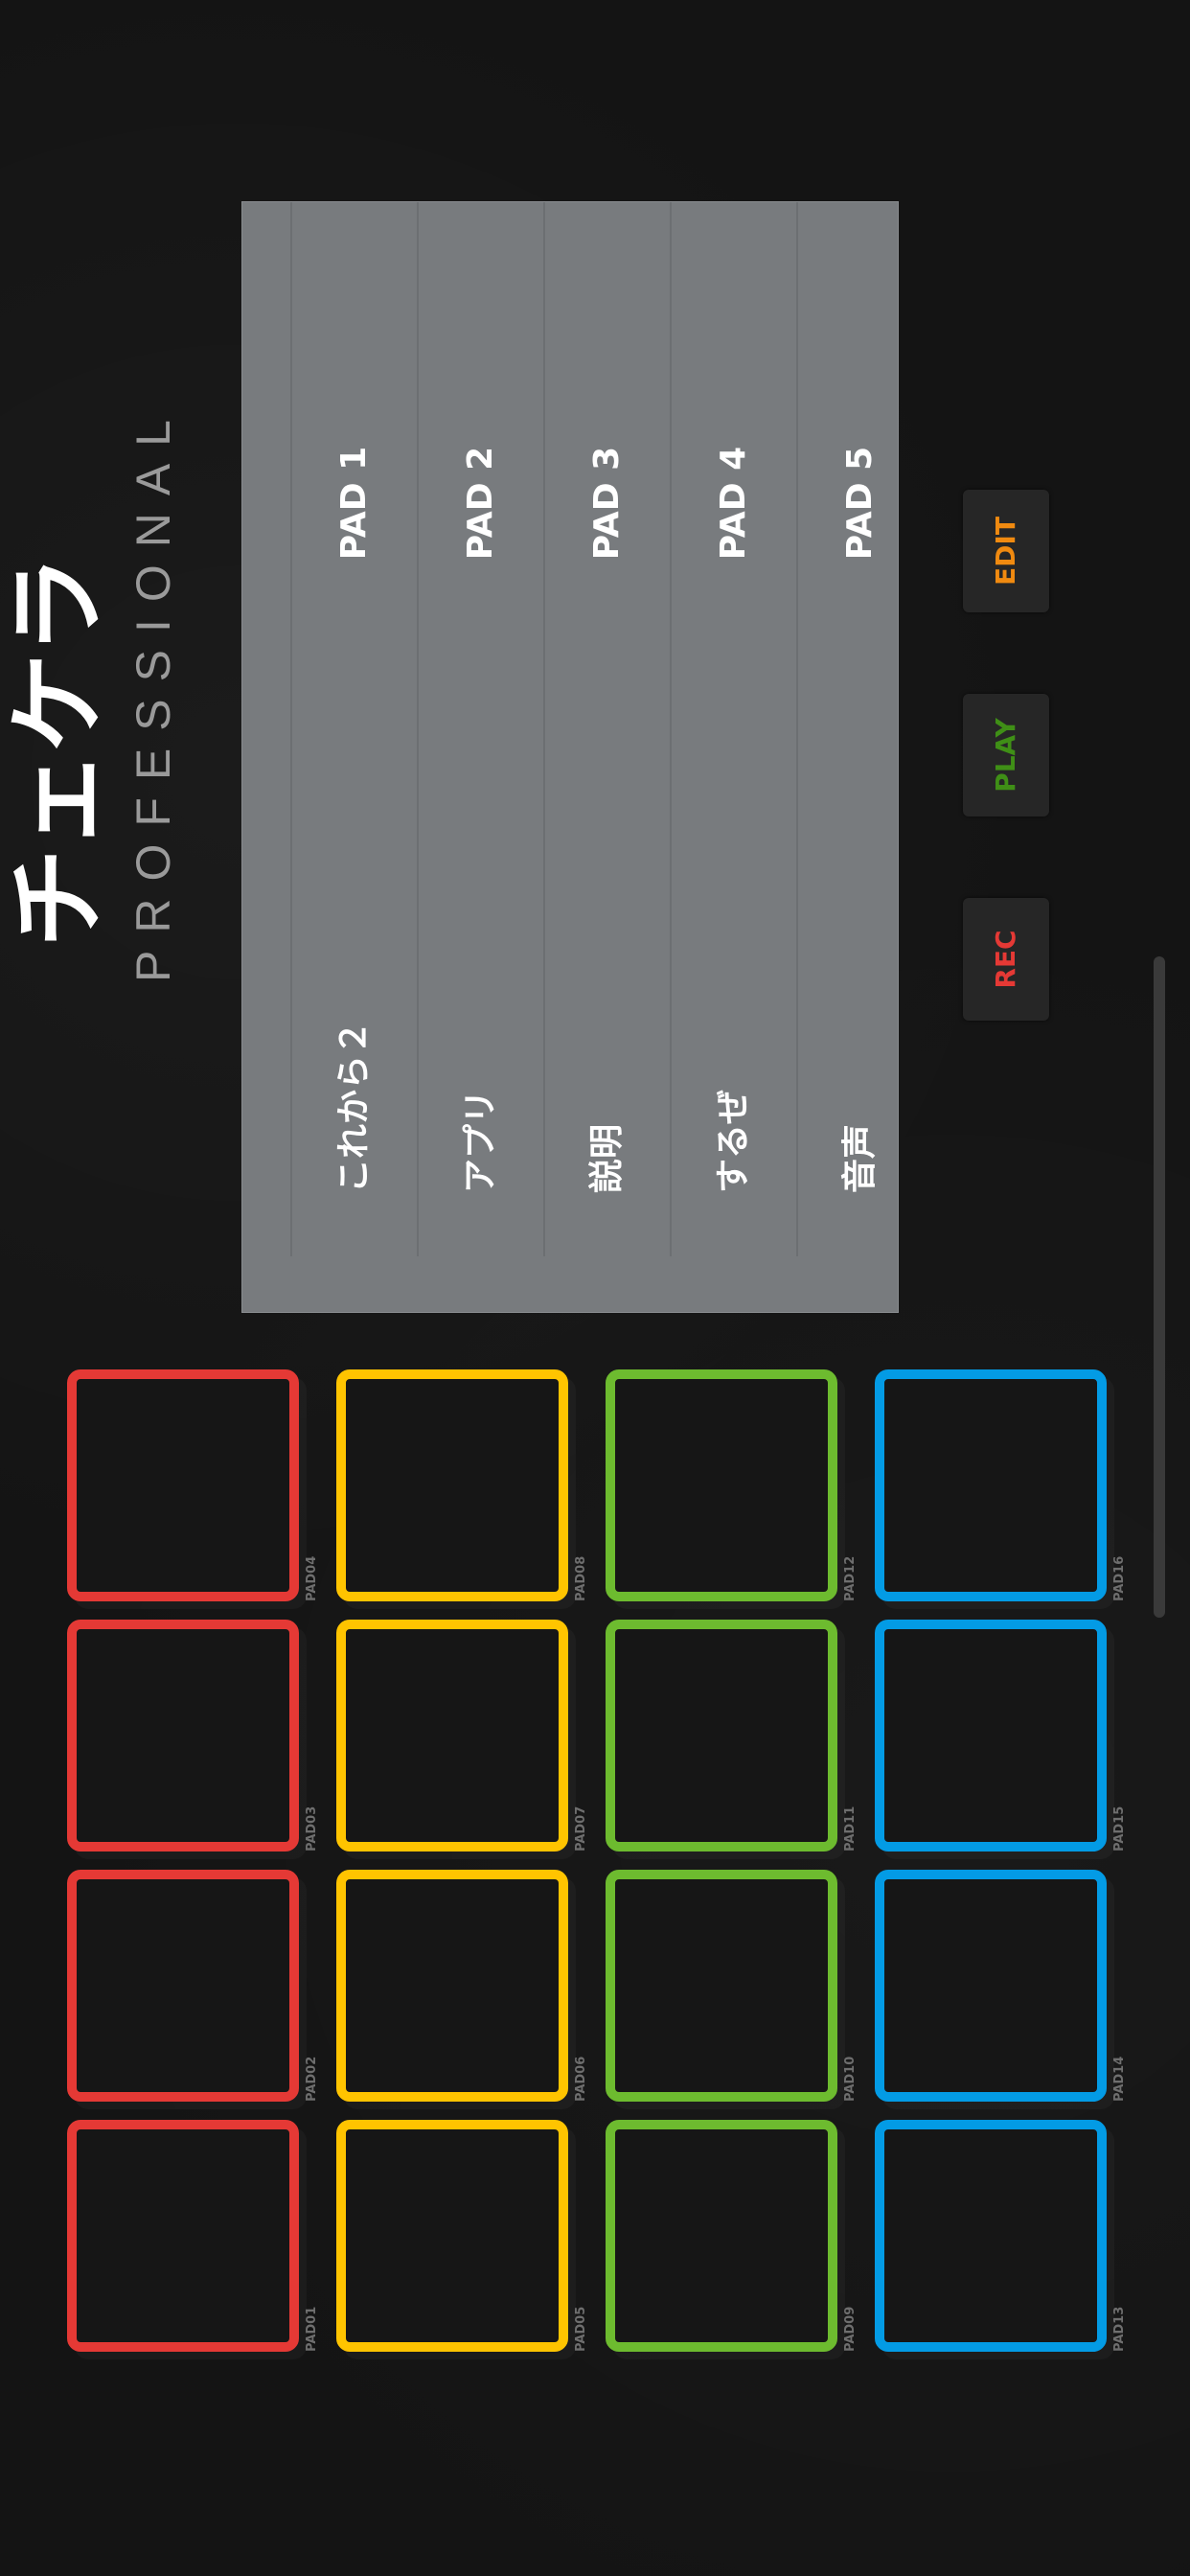 The image size is (1190, 2576). Describe the element at coordinates (860, 1158) in the screenshot. I see `pad-assignment-name: 音声` at that location.